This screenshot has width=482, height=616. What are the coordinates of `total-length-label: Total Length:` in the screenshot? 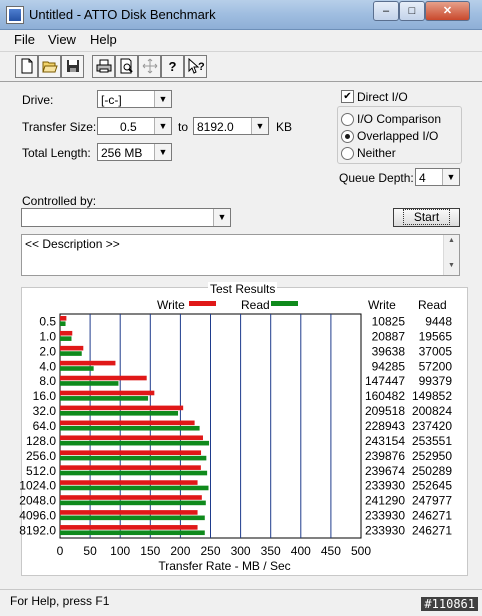 It's located at (56, 153).